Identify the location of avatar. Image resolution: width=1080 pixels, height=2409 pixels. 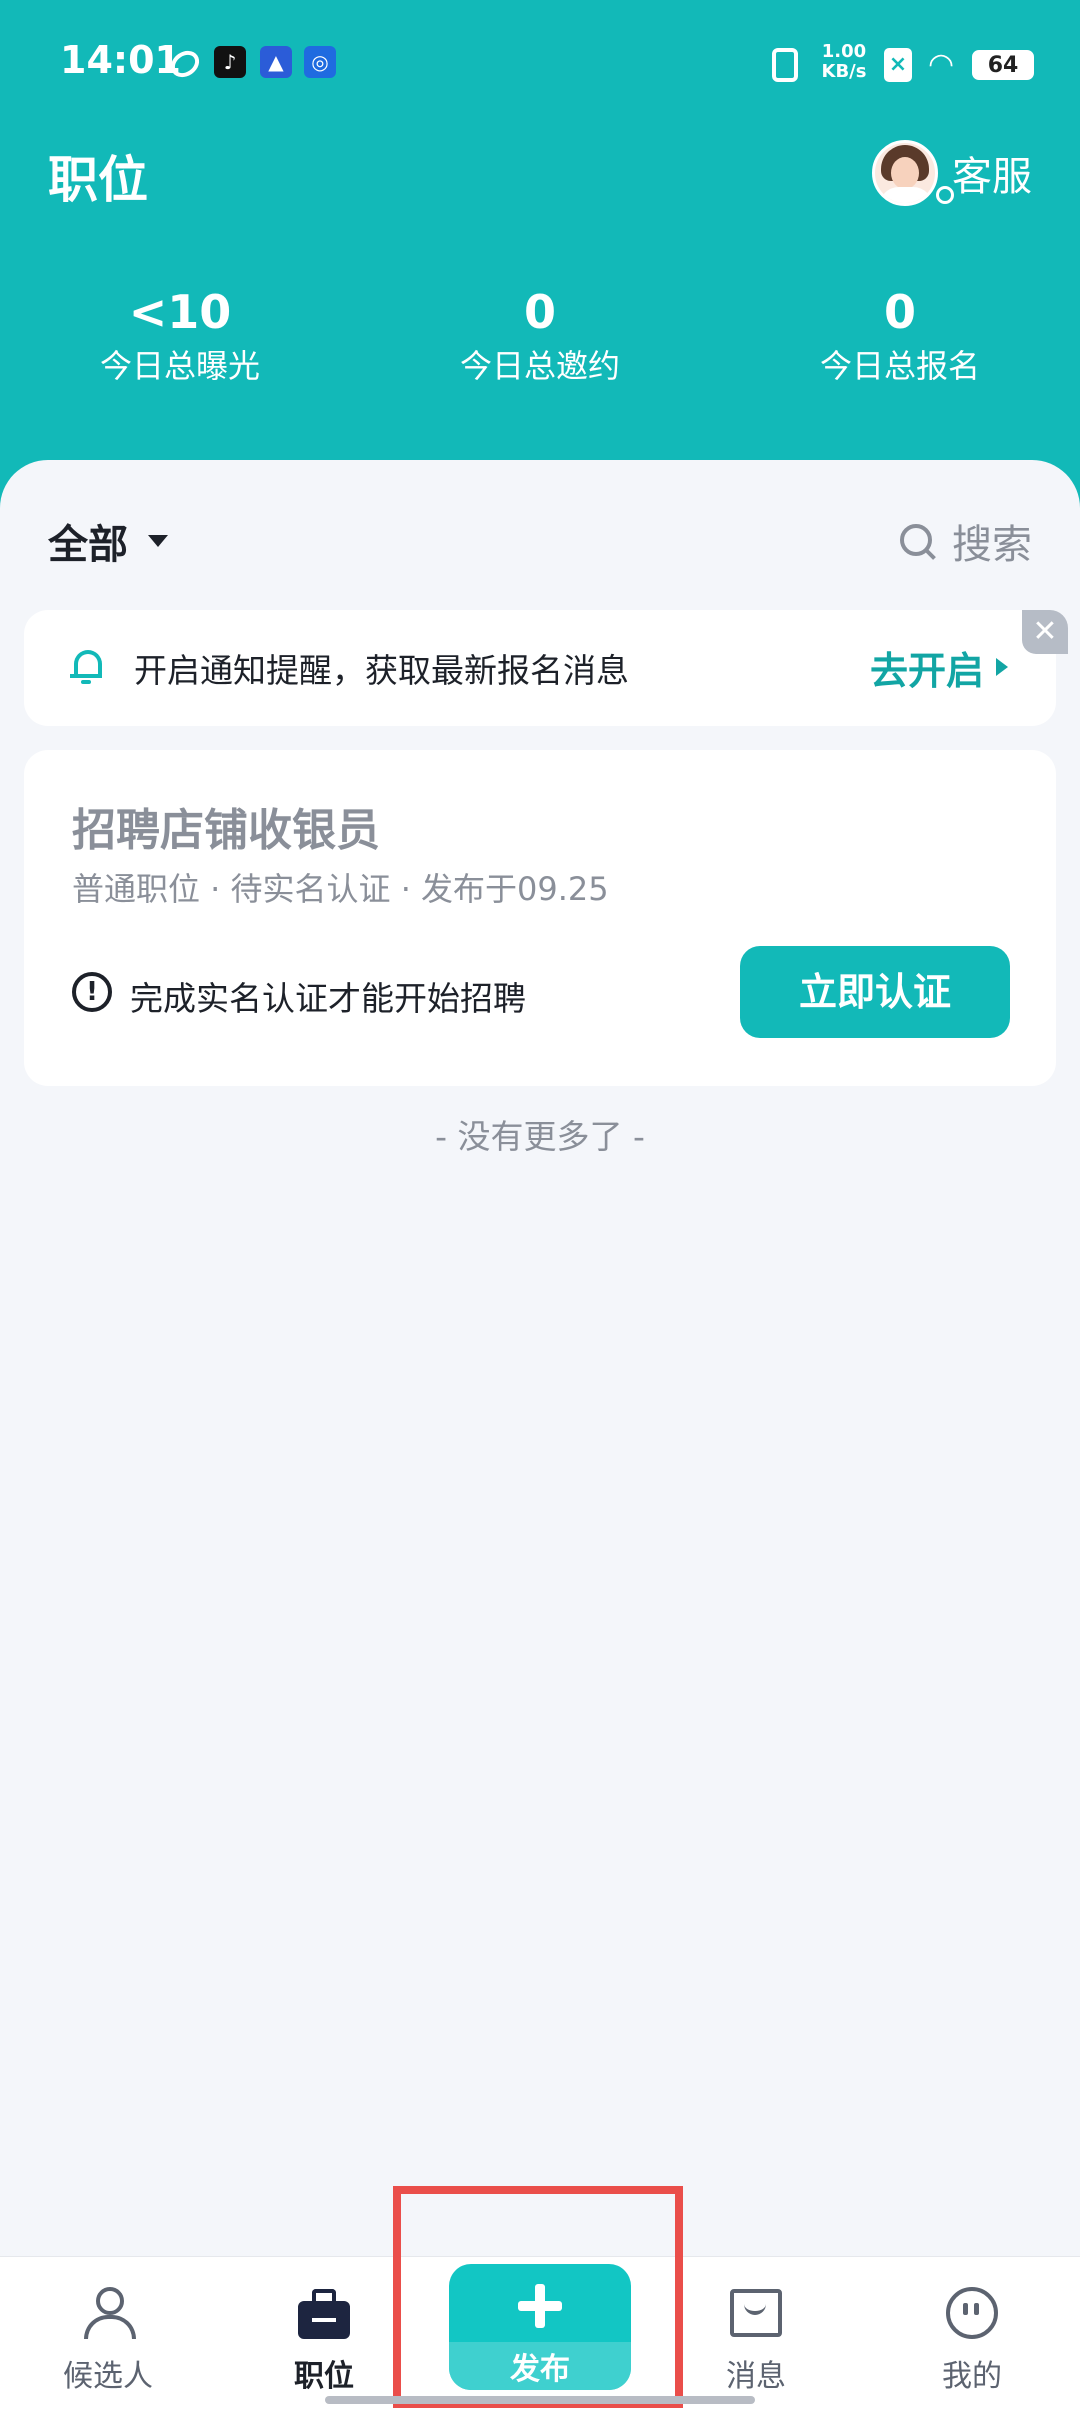
(905, 173).